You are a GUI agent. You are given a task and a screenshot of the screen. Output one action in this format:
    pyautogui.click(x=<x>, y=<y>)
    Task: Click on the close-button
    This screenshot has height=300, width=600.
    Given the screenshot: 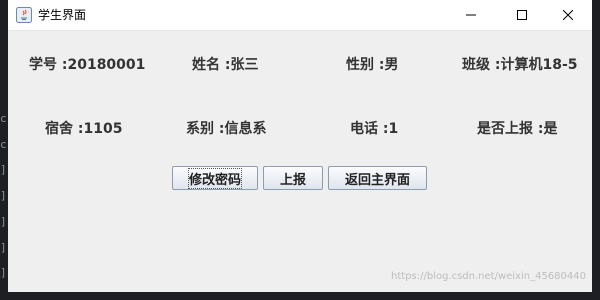 What is the action you would take?
    pyautogui.click(x=568, y=15)
    